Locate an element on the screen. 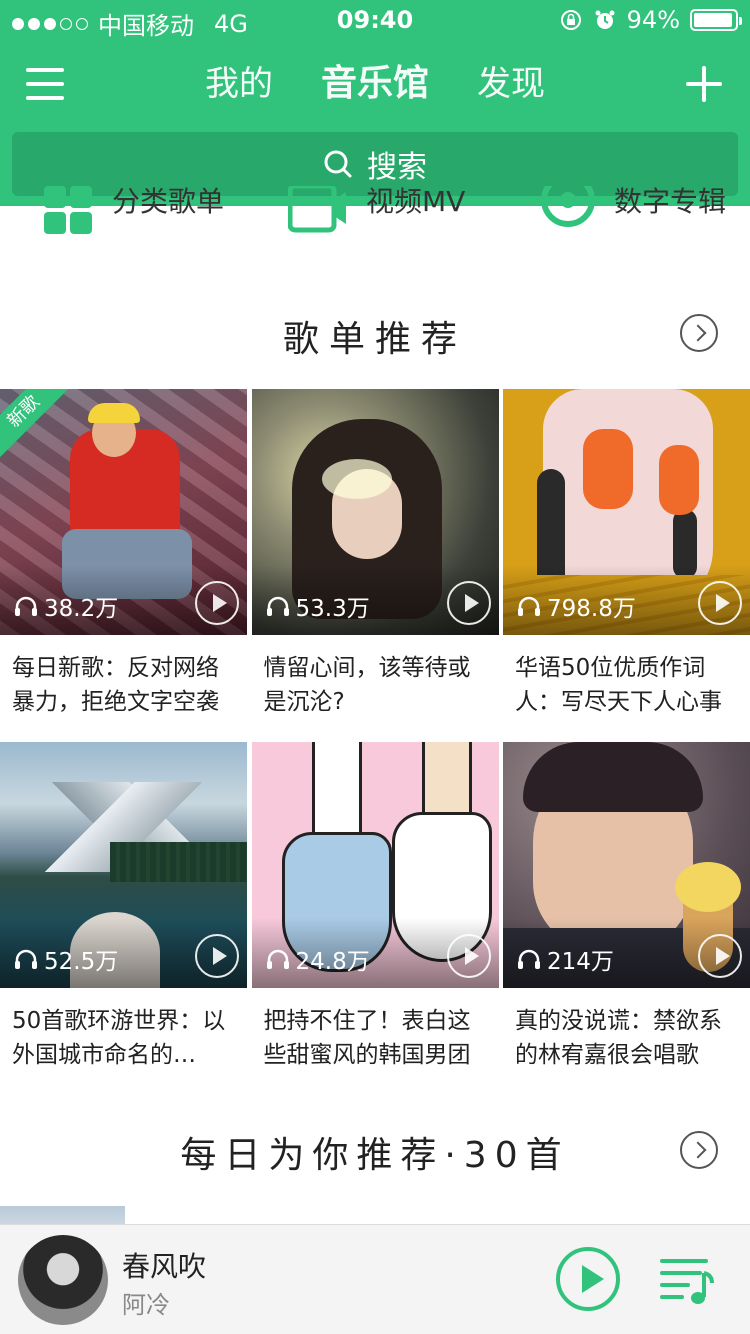 Image resolution: width=750 pixels, height=1334 pixels. tab-music-hall: 音乐馆 is located at coordinates (375, 84).